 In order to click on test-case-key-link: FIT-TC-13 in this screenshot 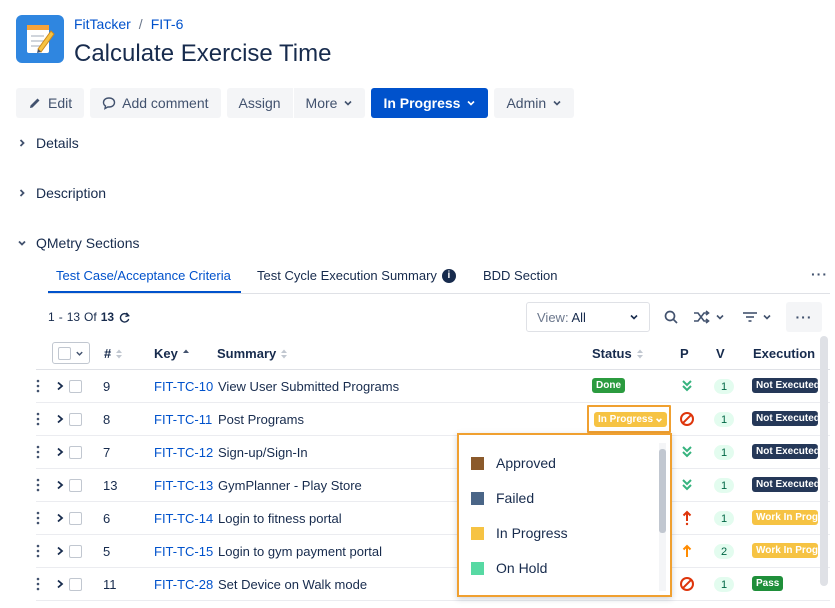, I will do `click(183, 485)`.